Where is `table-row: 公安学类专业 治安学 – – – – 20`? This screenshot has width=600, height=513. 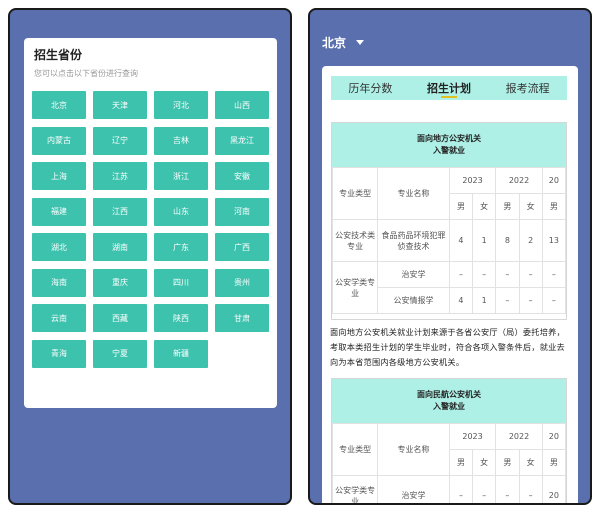 table-row: 公安学类专业 治安学 – – – – 20 is located at coordinates (449, 489).